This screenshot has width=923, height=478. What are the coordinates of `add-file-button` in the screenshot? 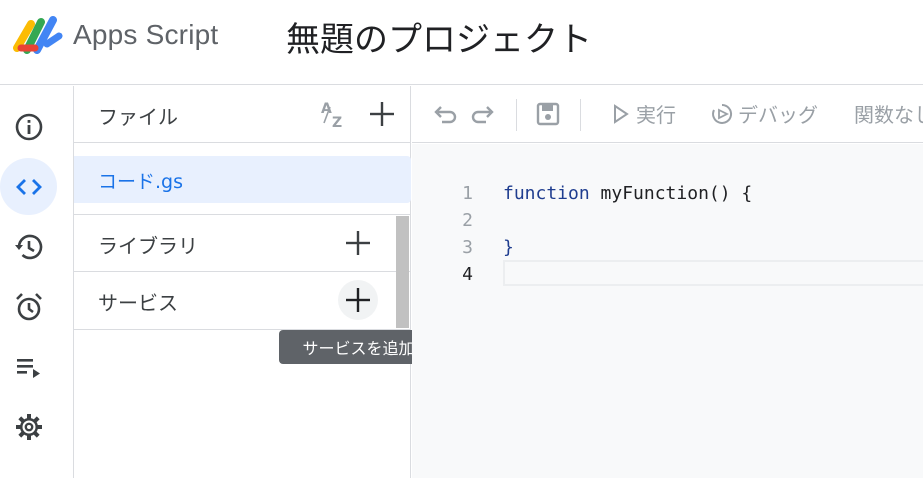 It's located at (382, 114).